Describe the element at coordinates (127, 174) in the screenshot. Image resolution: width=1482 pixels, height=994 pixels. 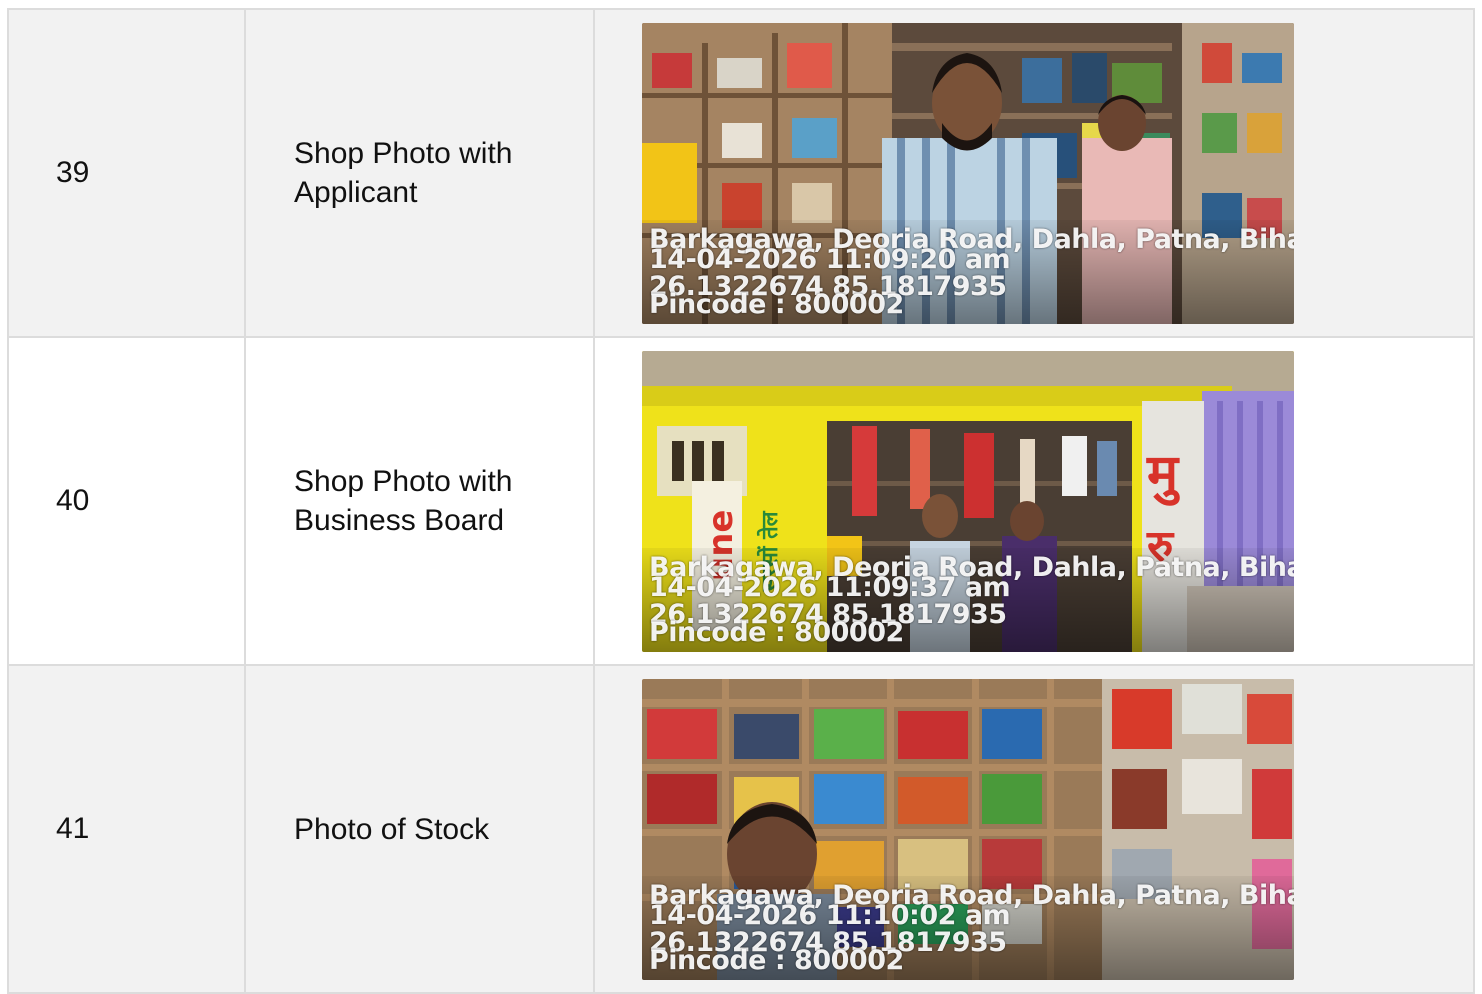
I see `row-number: 39` at that location.